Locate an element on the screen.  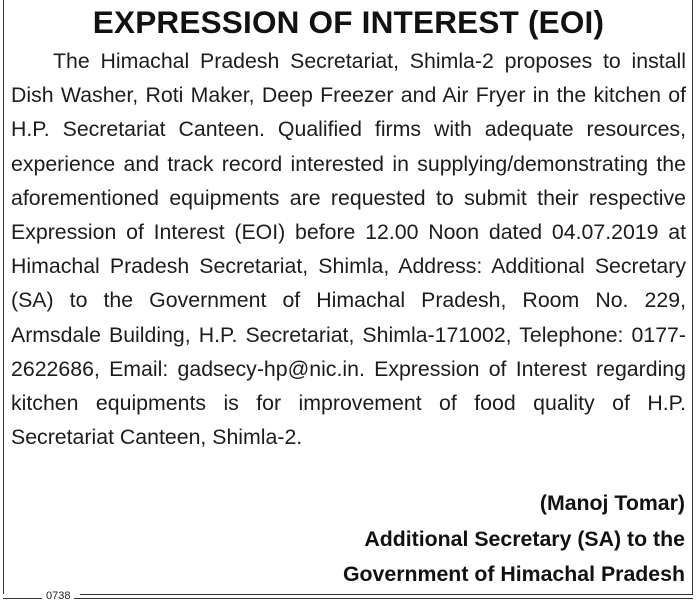
signatory-designation-line2: Government of Himachal Pradesh is located at coordinates (513, 574).